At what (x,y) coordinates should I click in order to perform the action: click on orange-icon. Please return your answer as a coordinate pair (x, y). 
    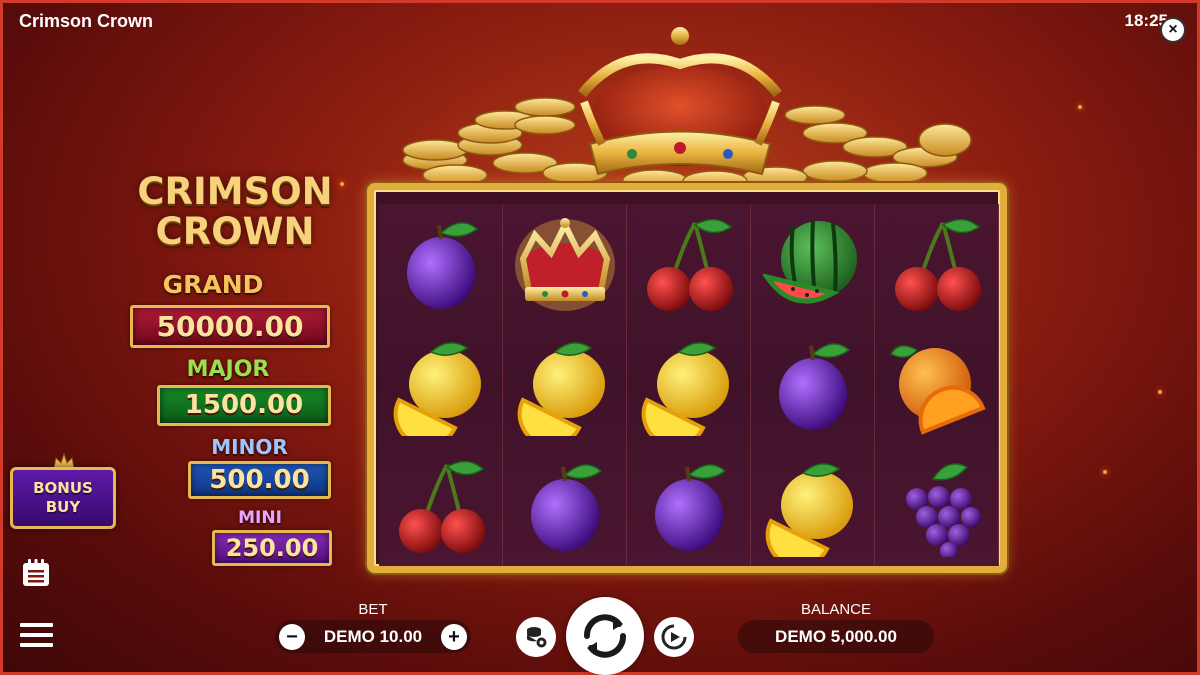
    Looking at the image, I should click on (937, 389).